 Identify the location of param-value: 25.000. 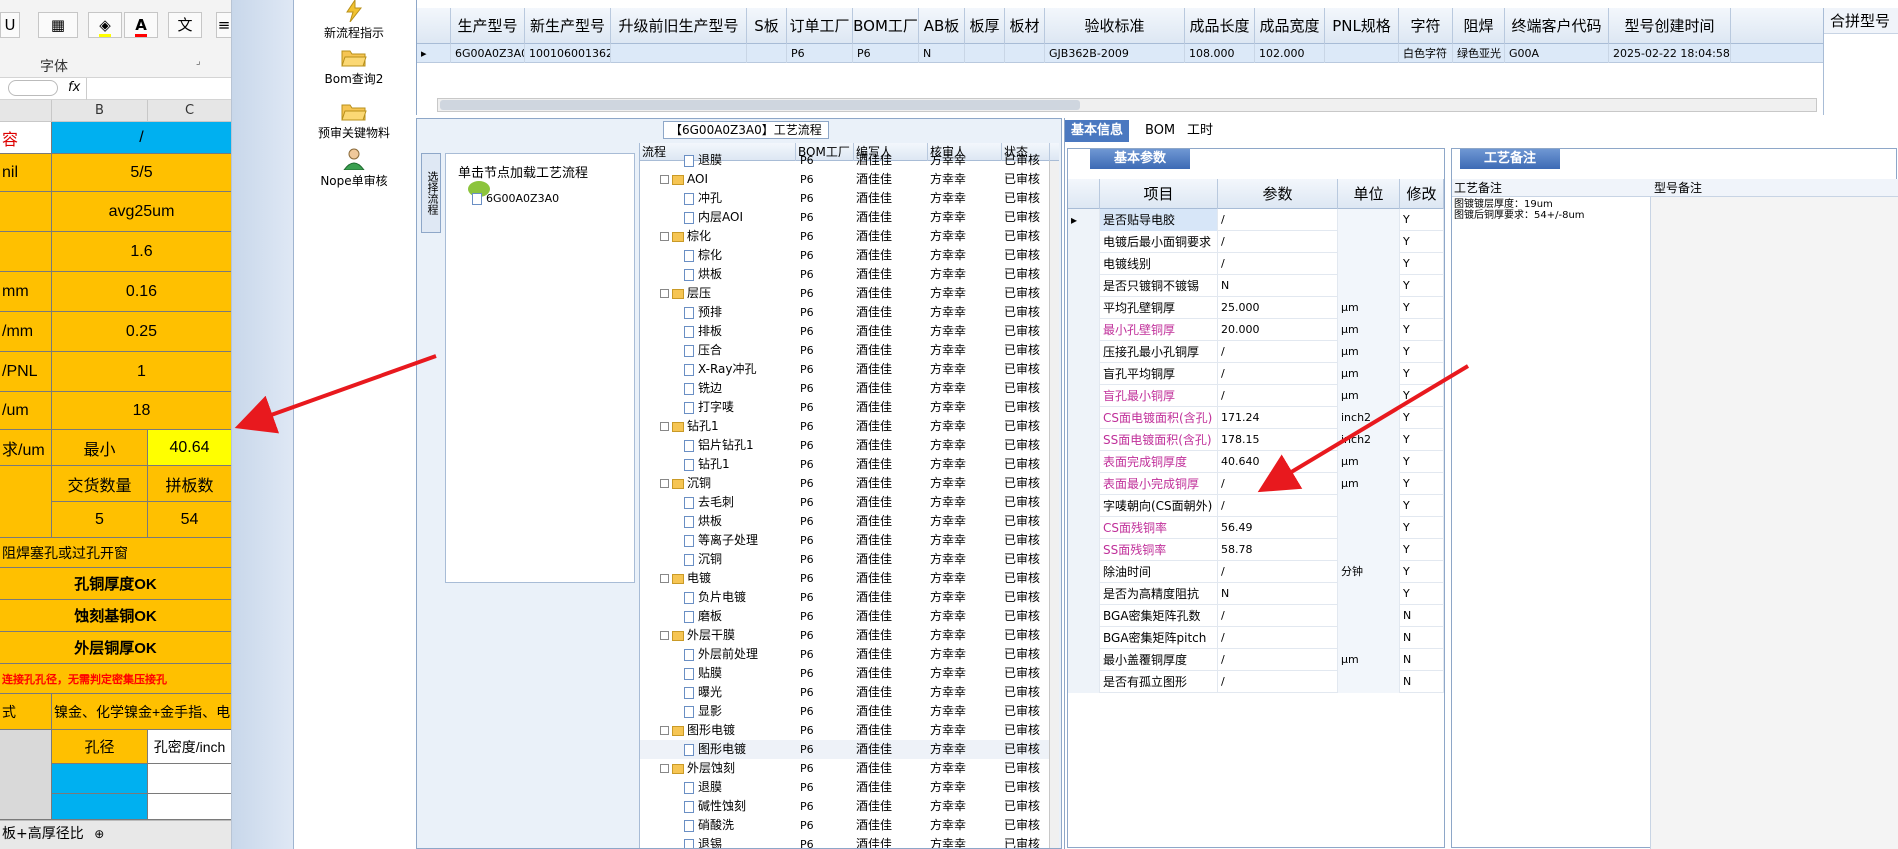
(1278, 308).